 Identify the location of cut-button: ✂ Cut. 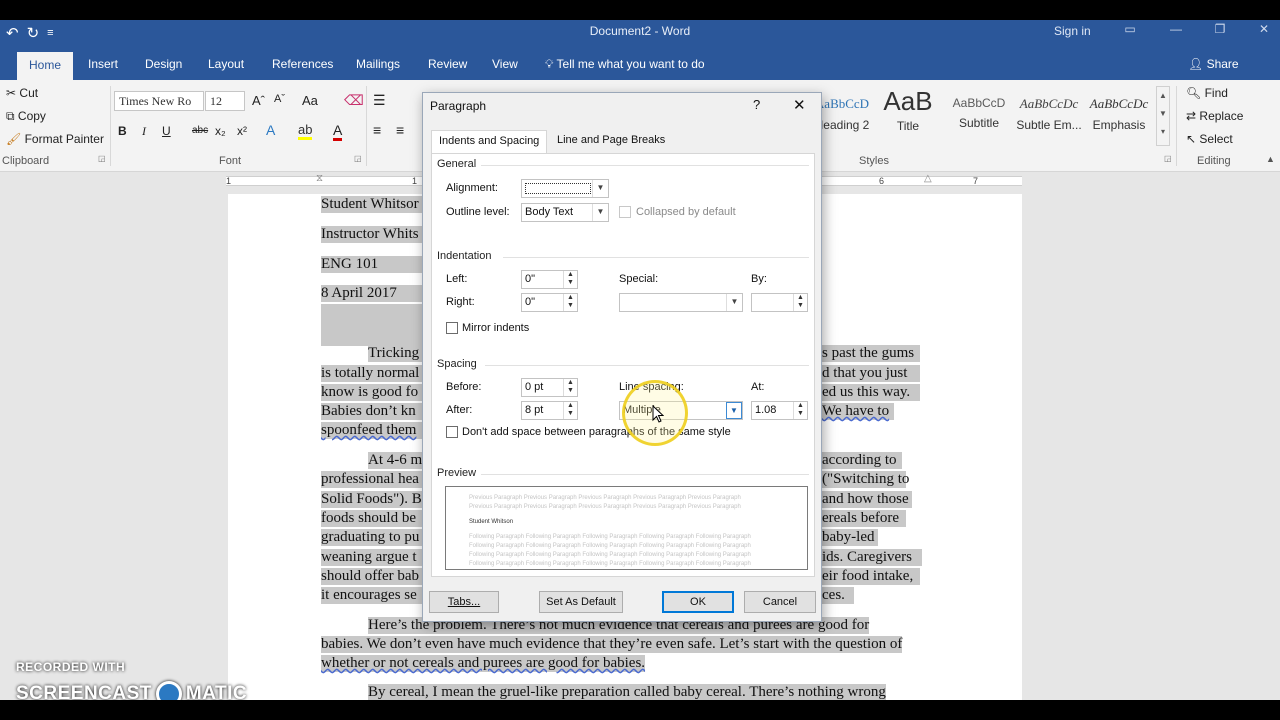
(22, 93).